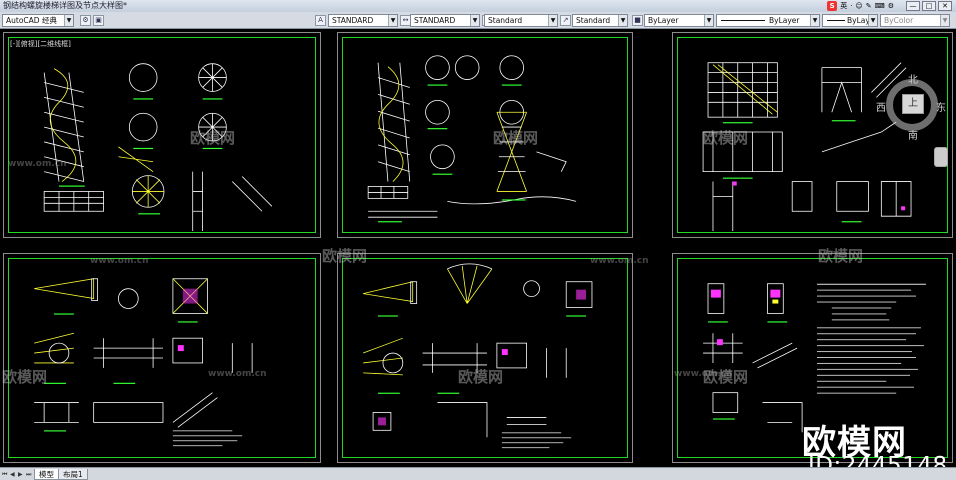 Image resolution: width=956 pixels, height=480 pixels. What do you see at coordinates (836, 20) in the screenshot?
I see `lineweight-sample` at bounding box center [836, 20].